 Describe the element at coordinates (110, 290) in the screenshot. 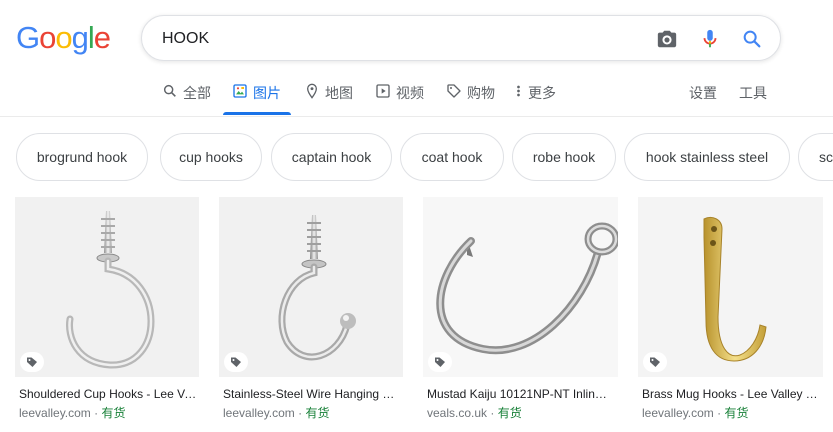

I see `cup-hook-image` at that location.